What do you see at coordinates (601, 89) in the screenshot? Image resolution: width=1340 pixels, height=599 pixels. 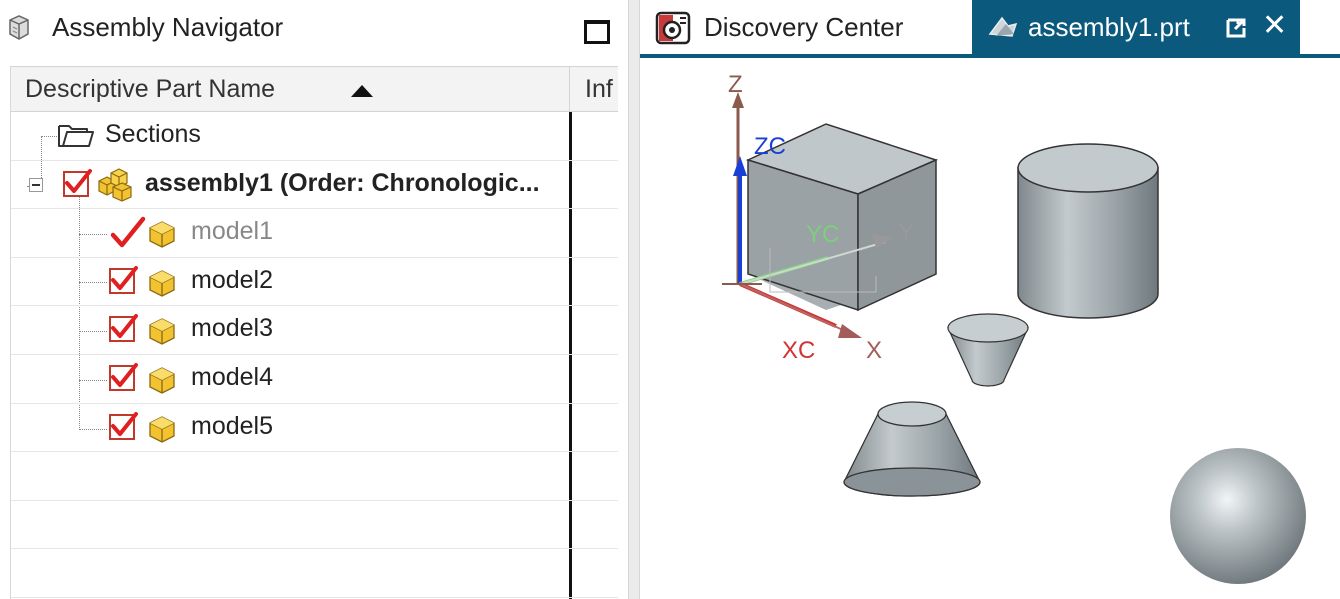 I see `column-header-info: Inf` at bounding box center [601, 89].